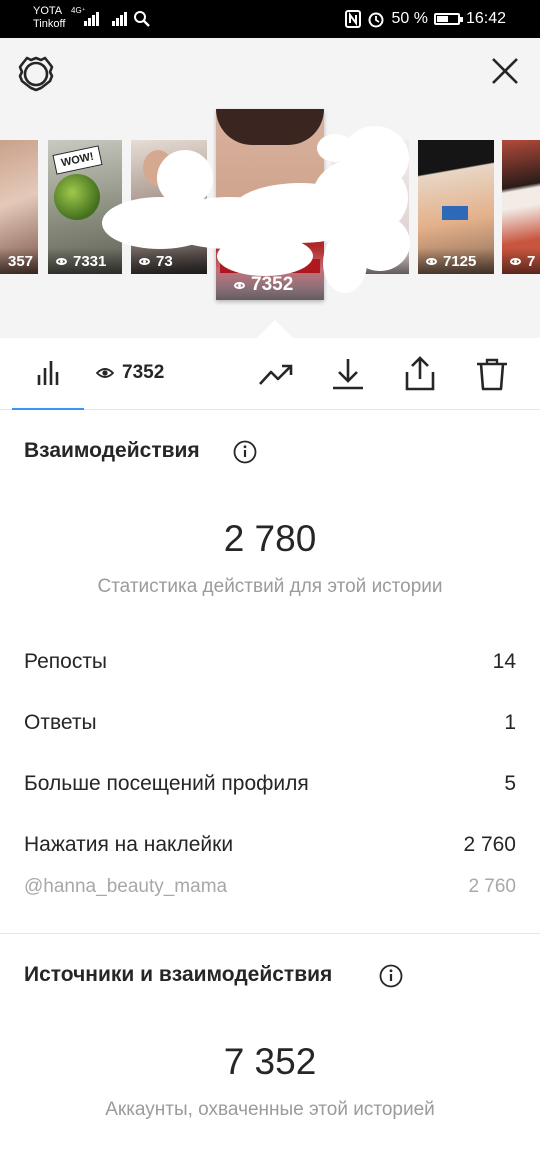 This screenshot has height=1170, width=540. I want to click on stat-value: 14, so click(504, 661).